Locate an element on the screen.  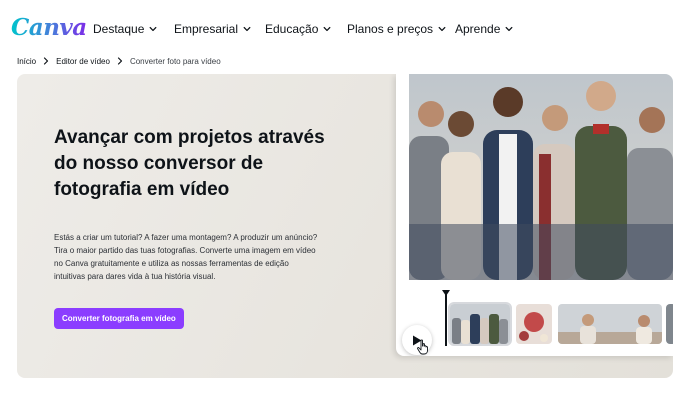
nav-item-label: Planos e preços is located at coordinates (390, 29).